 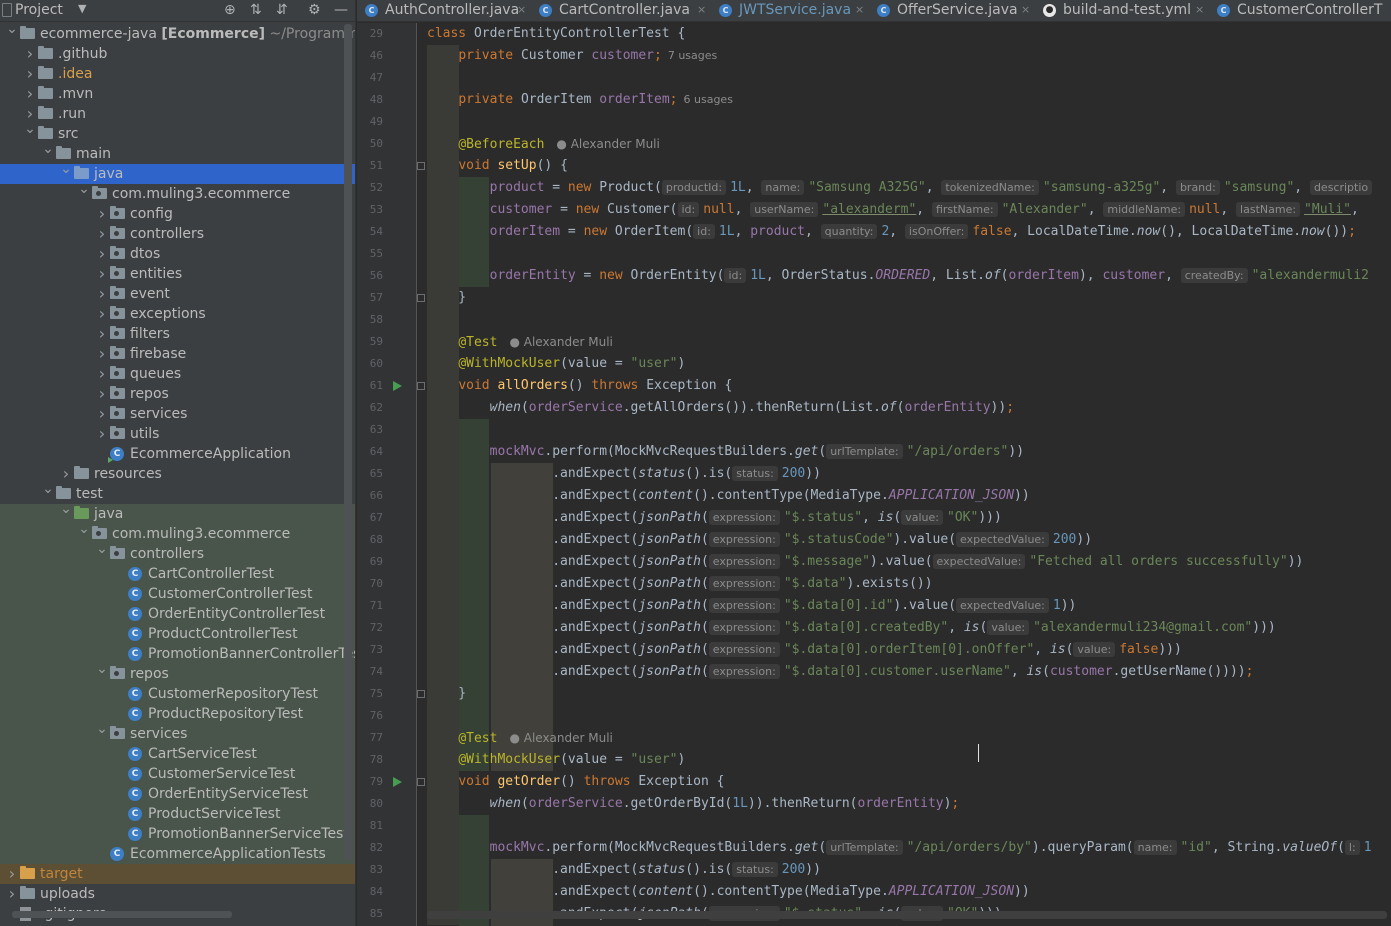 What do you see at coordinates (314, 10) in the screenshot?
I see `gear-icon: ⚙` at bounding box center [314, 10].